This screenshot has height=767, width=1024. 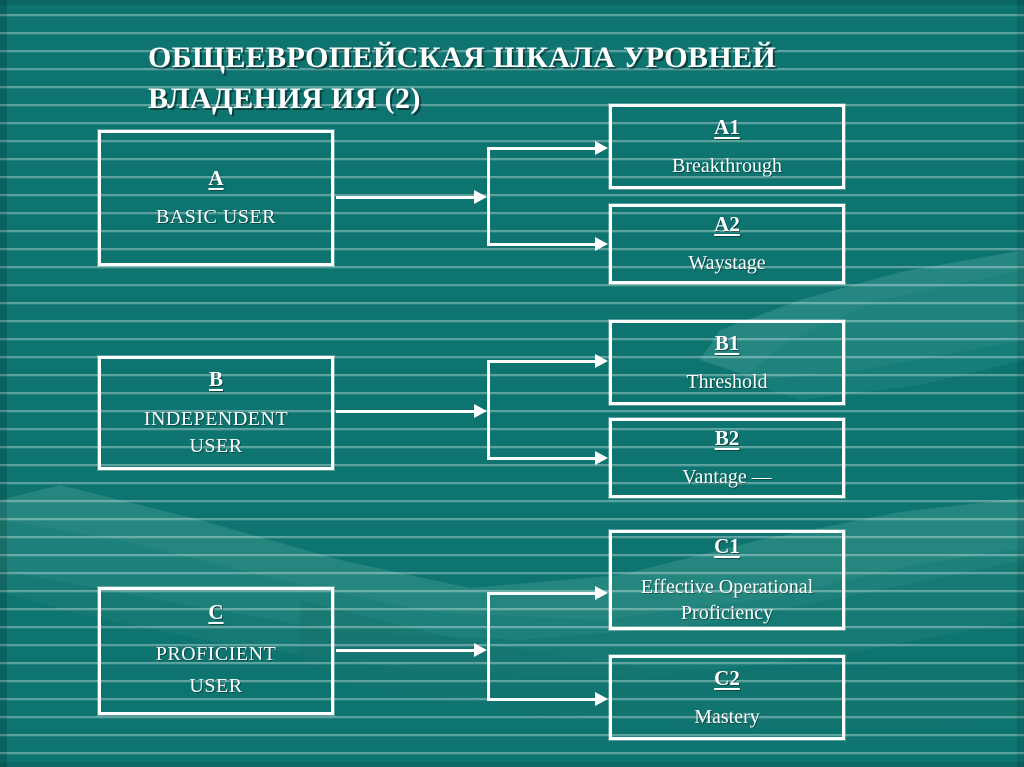 What do you see at coordinates (541, 593) in the screenshot?
I see `connector-c-to-c1` at bounding box center [541, 593].